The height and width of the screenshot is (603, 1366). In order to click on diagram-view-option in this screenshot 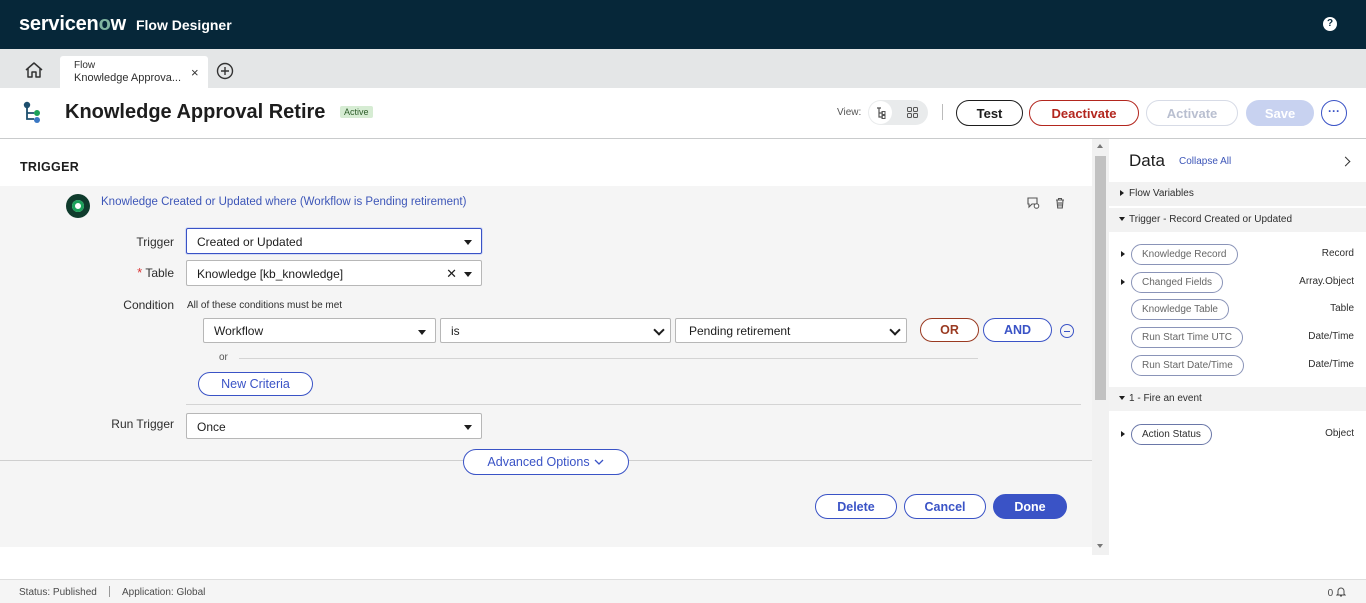, I will do `click(912, 112)`.